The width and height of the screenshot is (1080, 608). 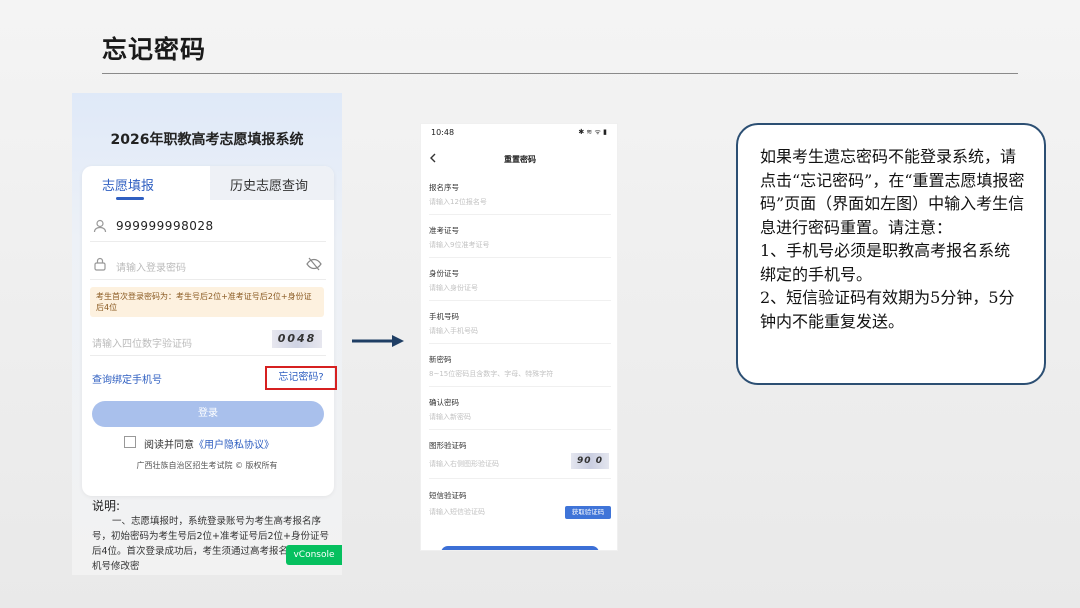 I want to click on field-label: 报名序号, so click(x=444, y=187).